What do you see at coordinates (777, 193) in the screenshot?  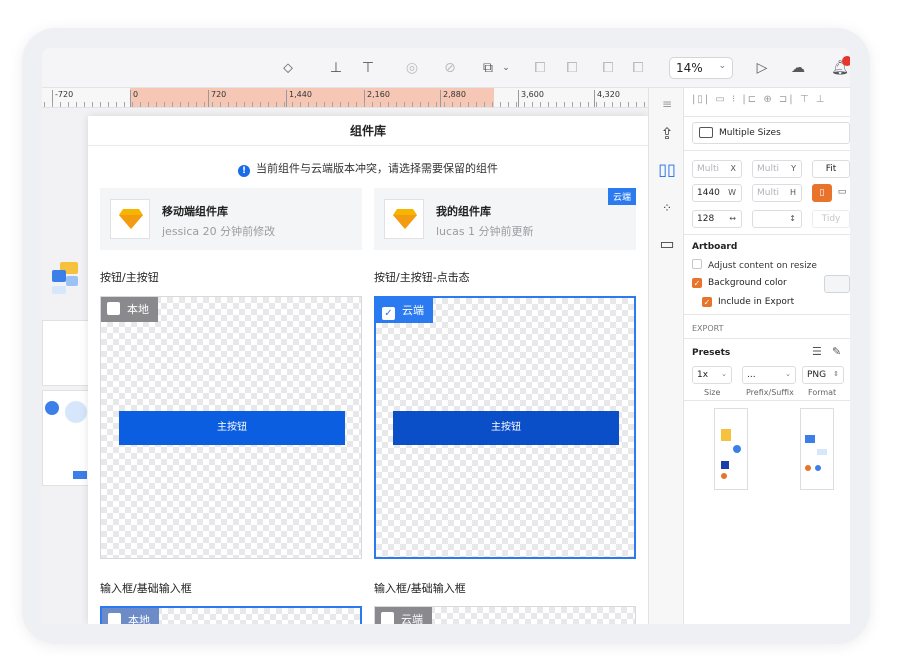 I see `height-field: Multi H` at bounding box center [777, 193].